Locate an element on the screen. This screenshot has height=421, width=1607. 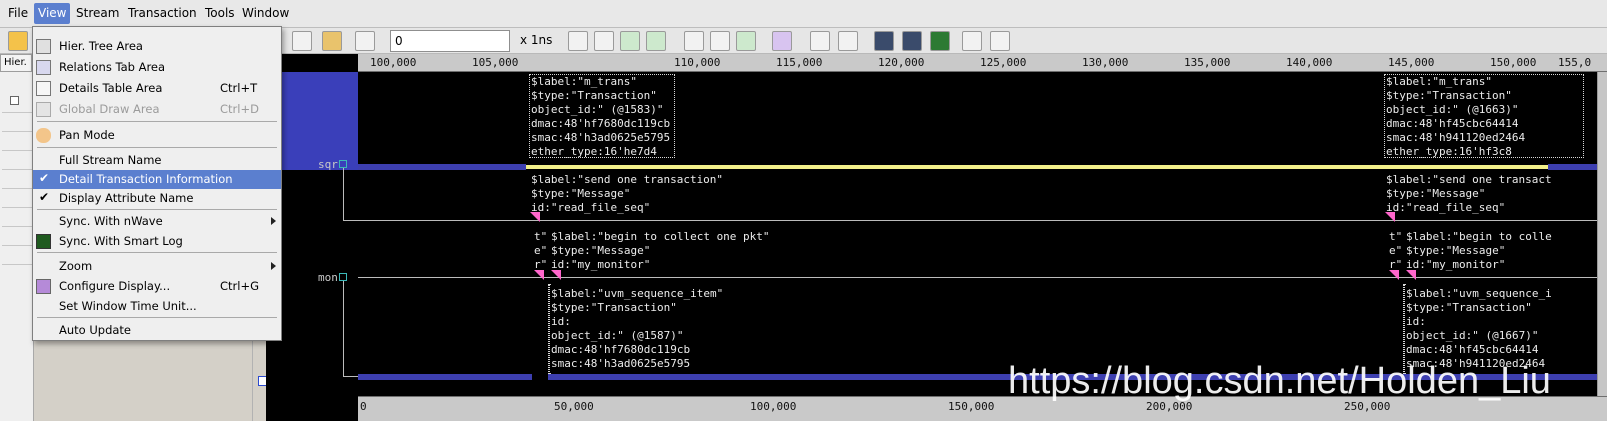
check-icon: ✔ is located at coordinates (44, 197).